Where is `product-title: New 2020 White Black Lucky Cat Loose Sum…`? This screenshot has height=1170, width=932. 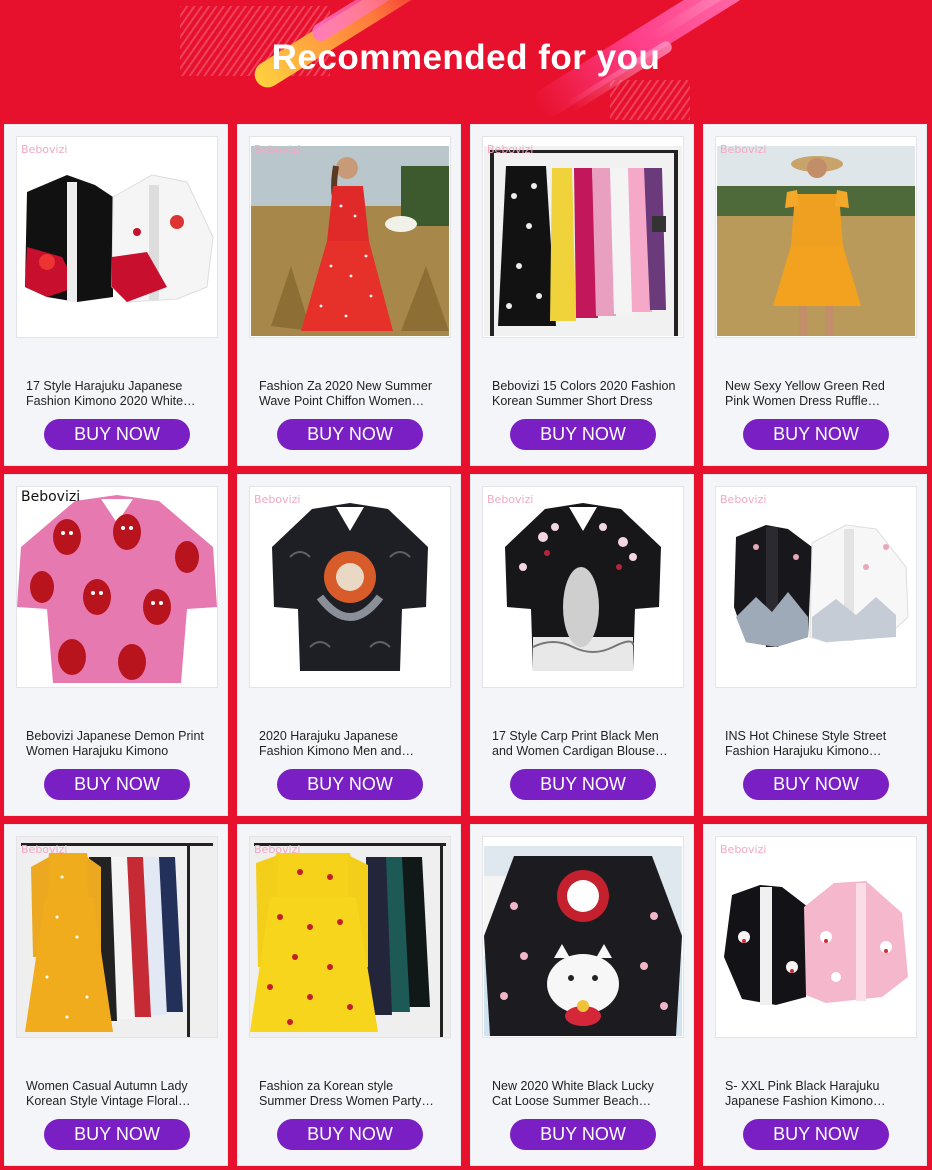
product-title: New 2020 White Black Lucky Cat Loose Sum… is located at coordinates (584, 1094).